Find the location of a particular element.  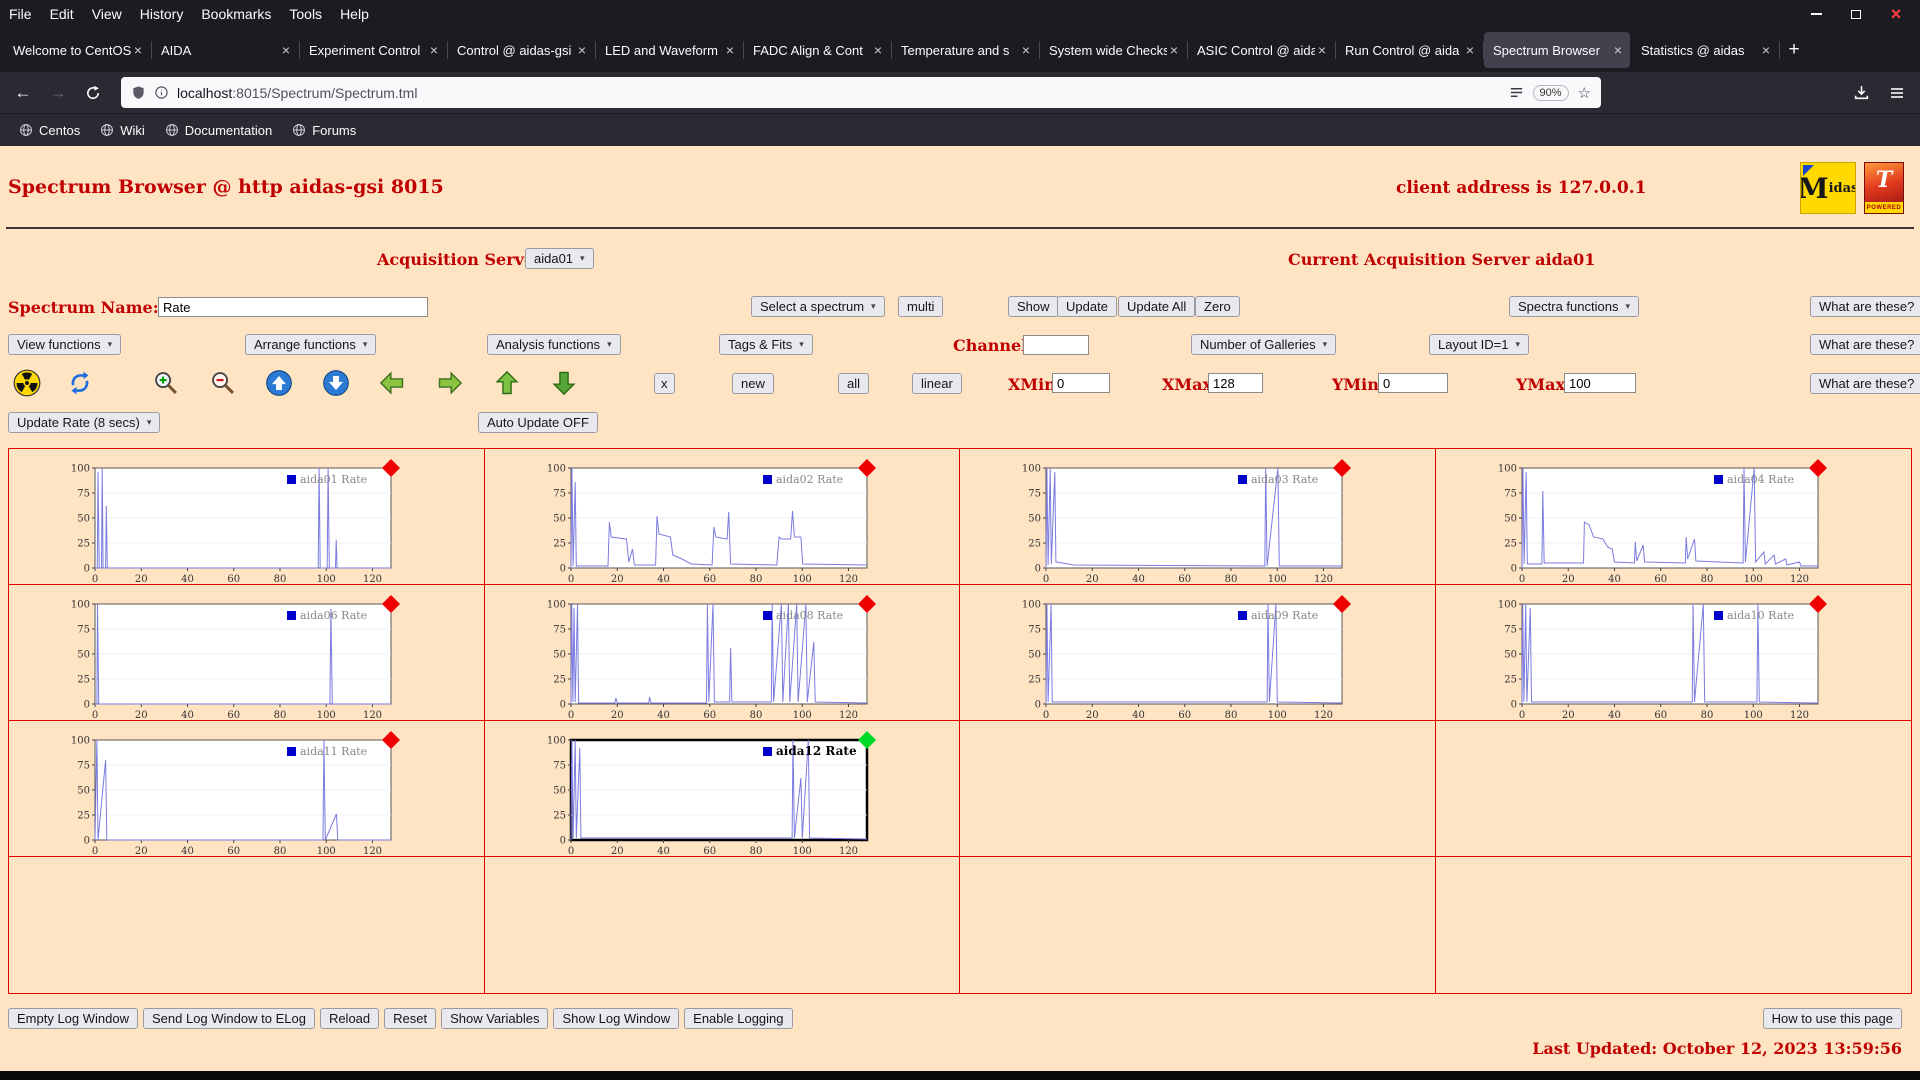

reset-button: Reset is located at coordinates (410, 1018).